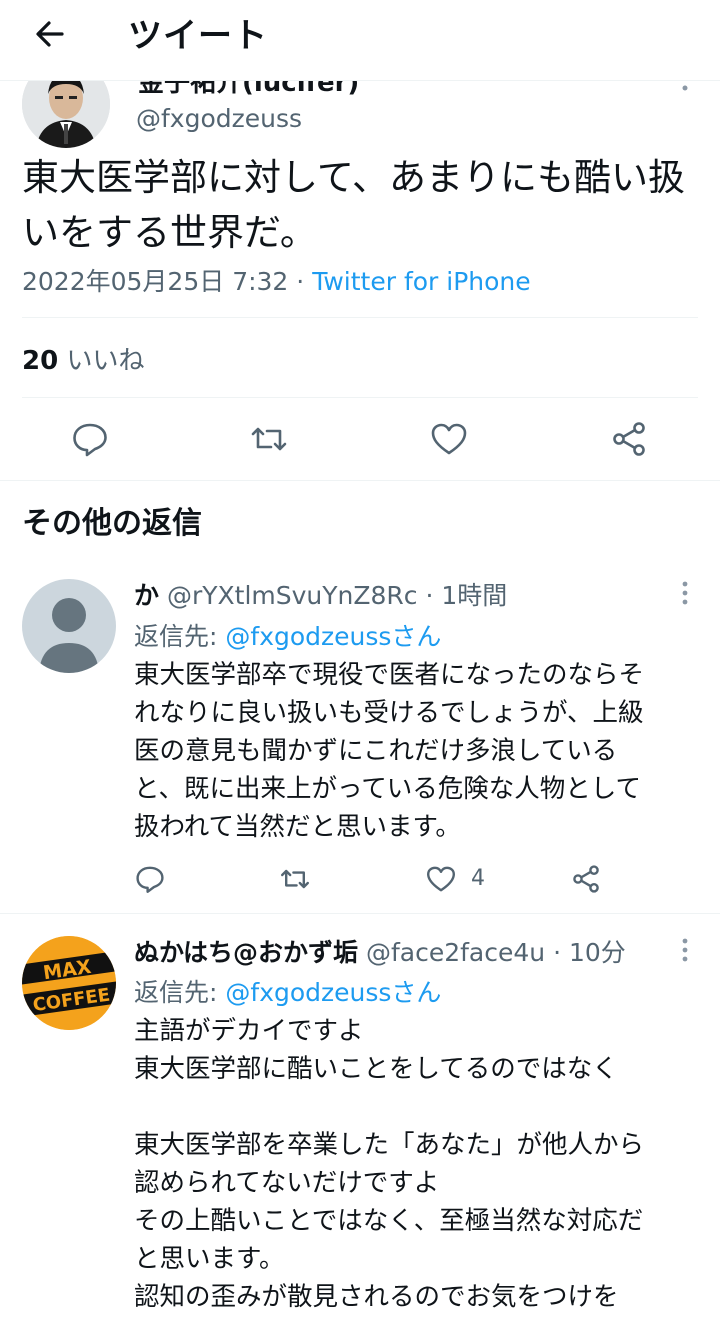  What do you see at coordinates (292, 595) in the screenshot?
I see `reply-author-handle: @rYXtlmSvuYnZ8Rc` at bounding box center [292, 595].